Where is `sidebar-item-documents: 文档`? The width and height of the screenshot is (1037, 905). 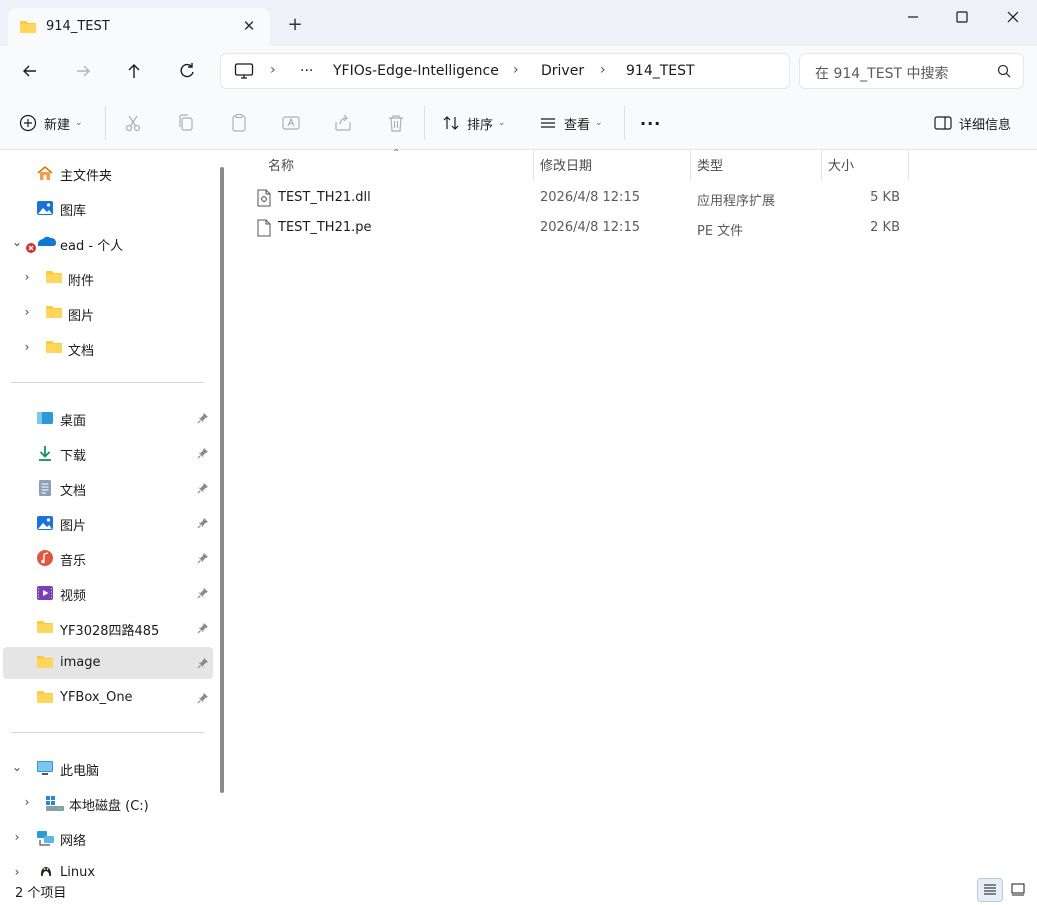 sidebar-item-documents: 文档 is located at coordinates (108, 488).